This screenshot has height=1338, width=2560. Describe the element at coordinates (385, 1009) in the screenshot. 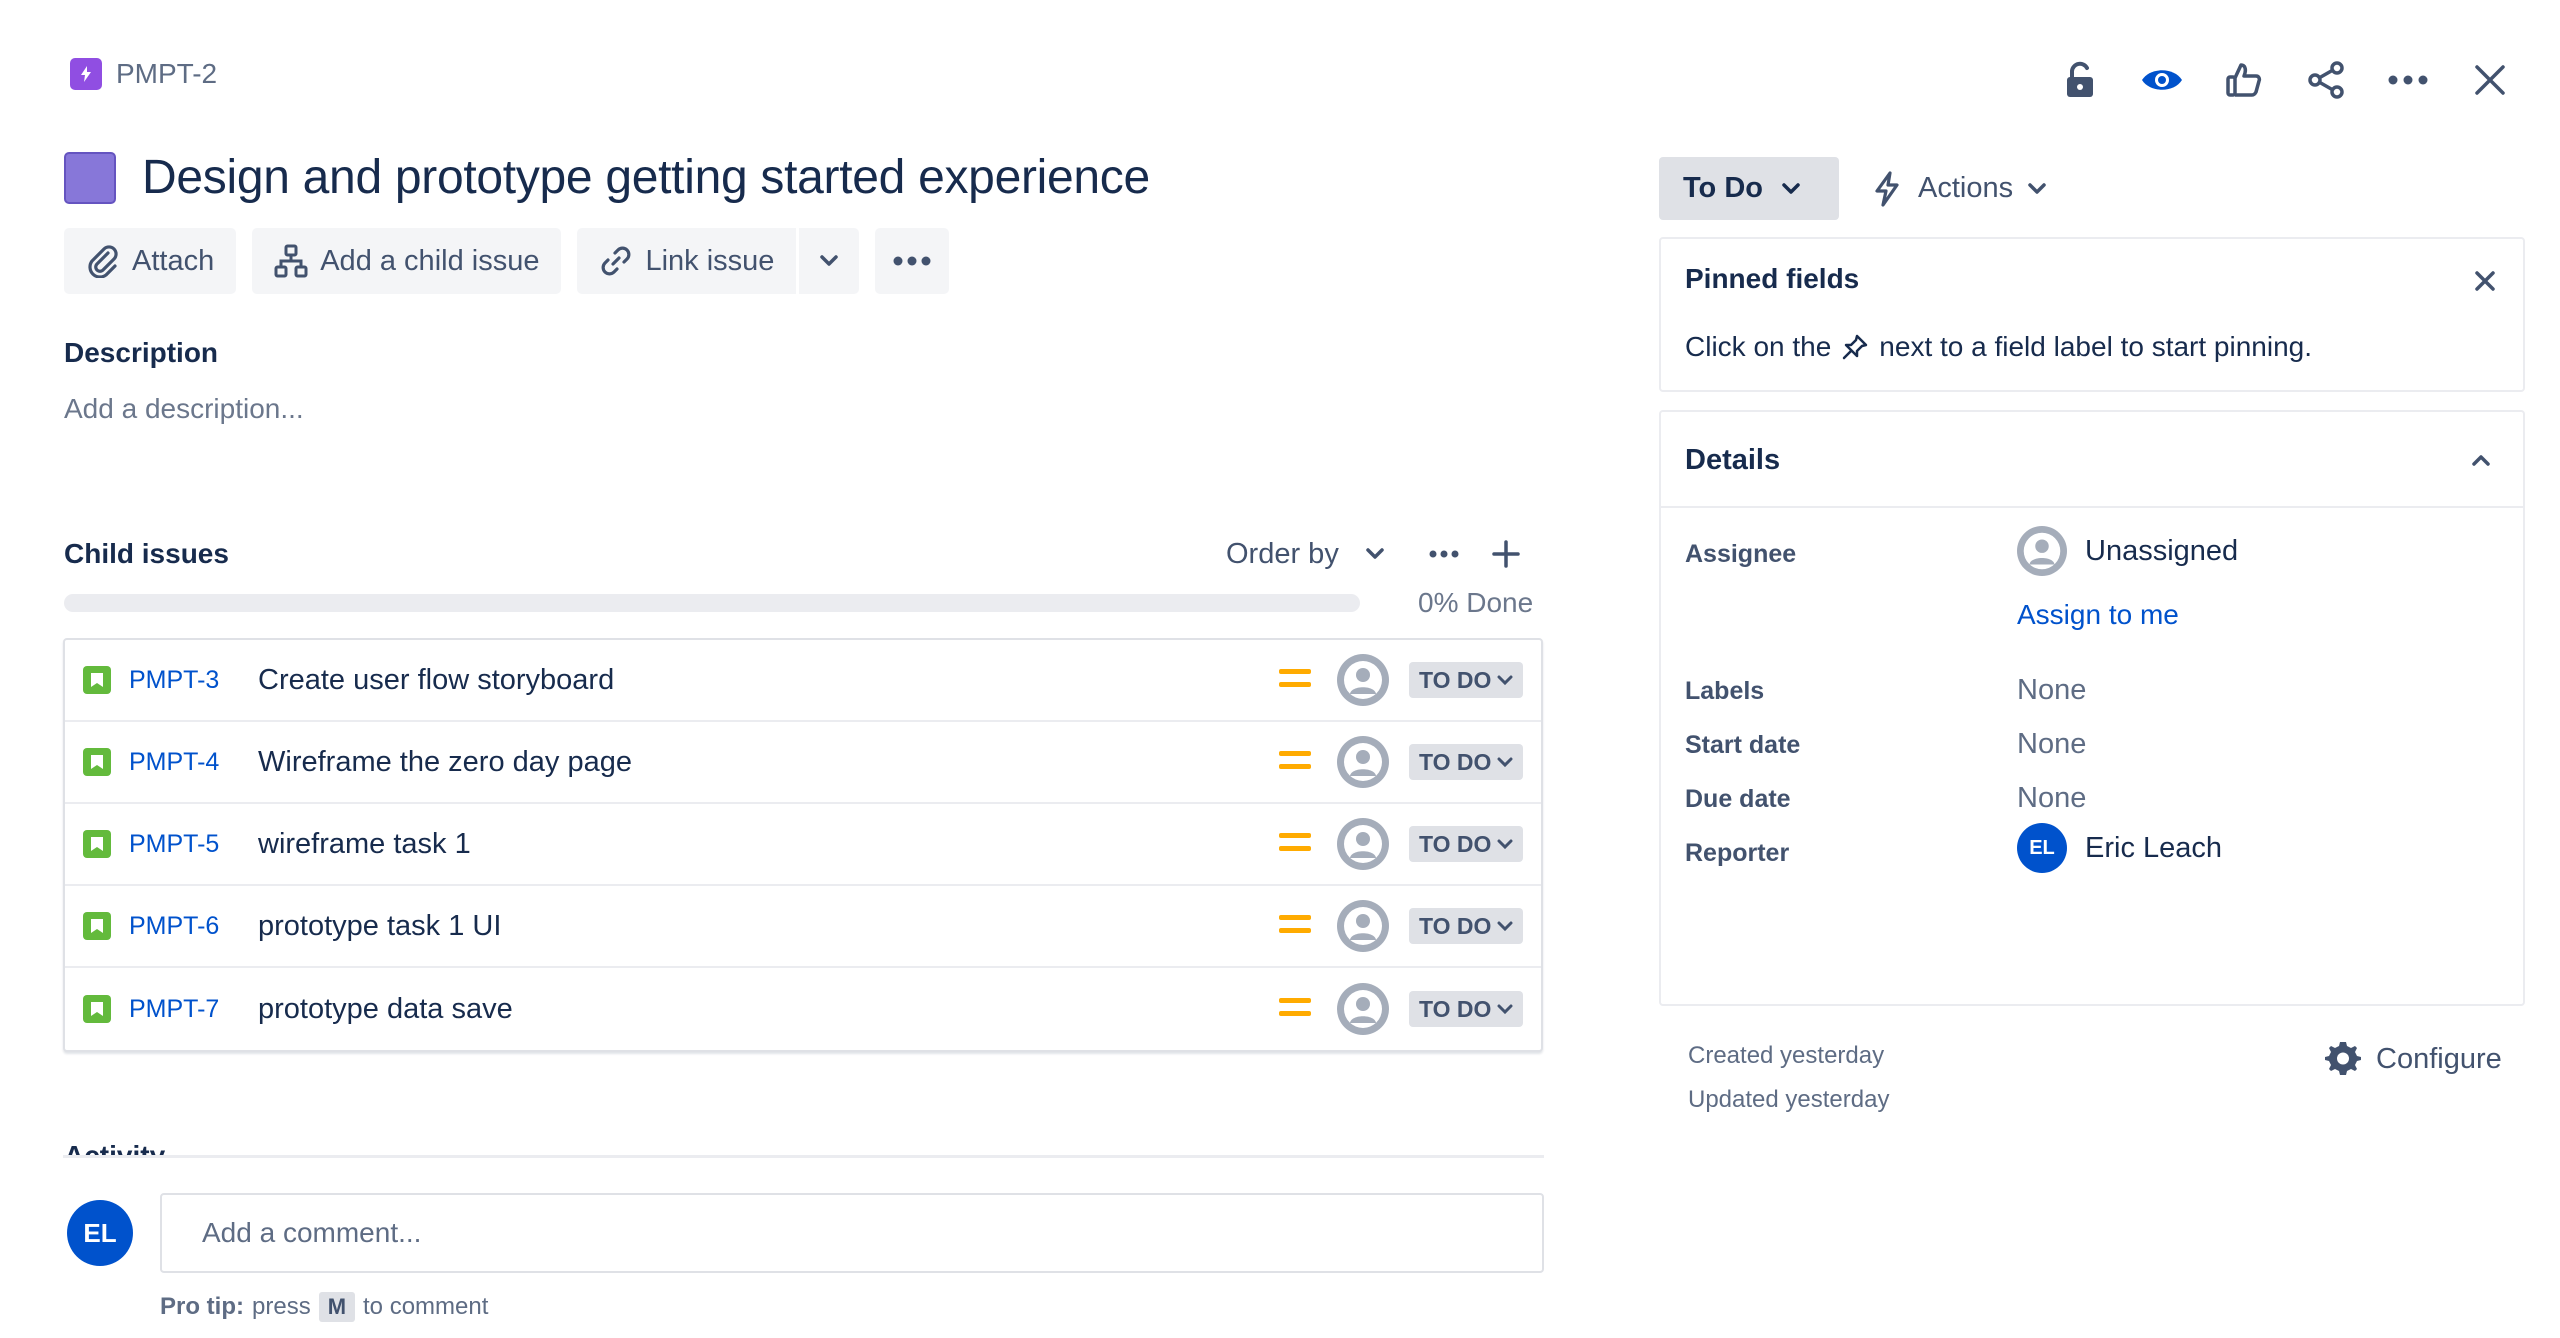

I see `child-issue-summary: prototype data save` at that location.